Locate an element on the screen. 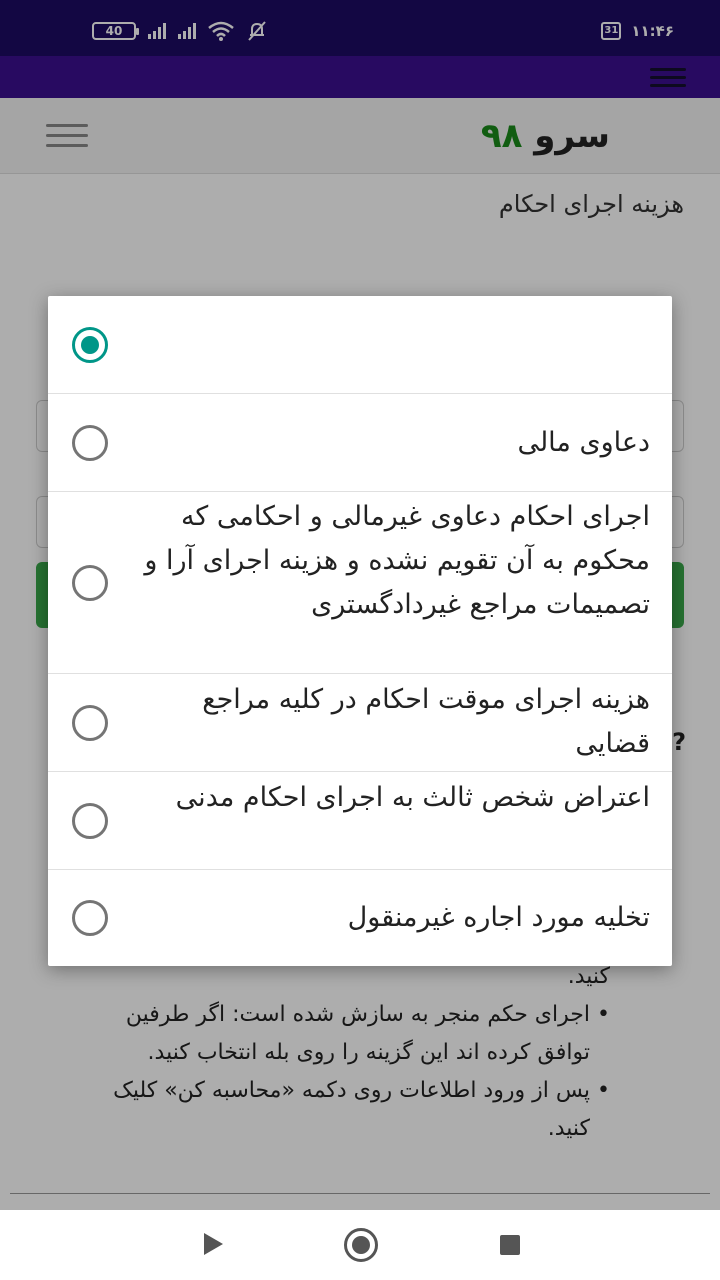 This screenshot has height=1280, width=720. home-icon is located at coordinates (361, 1245).